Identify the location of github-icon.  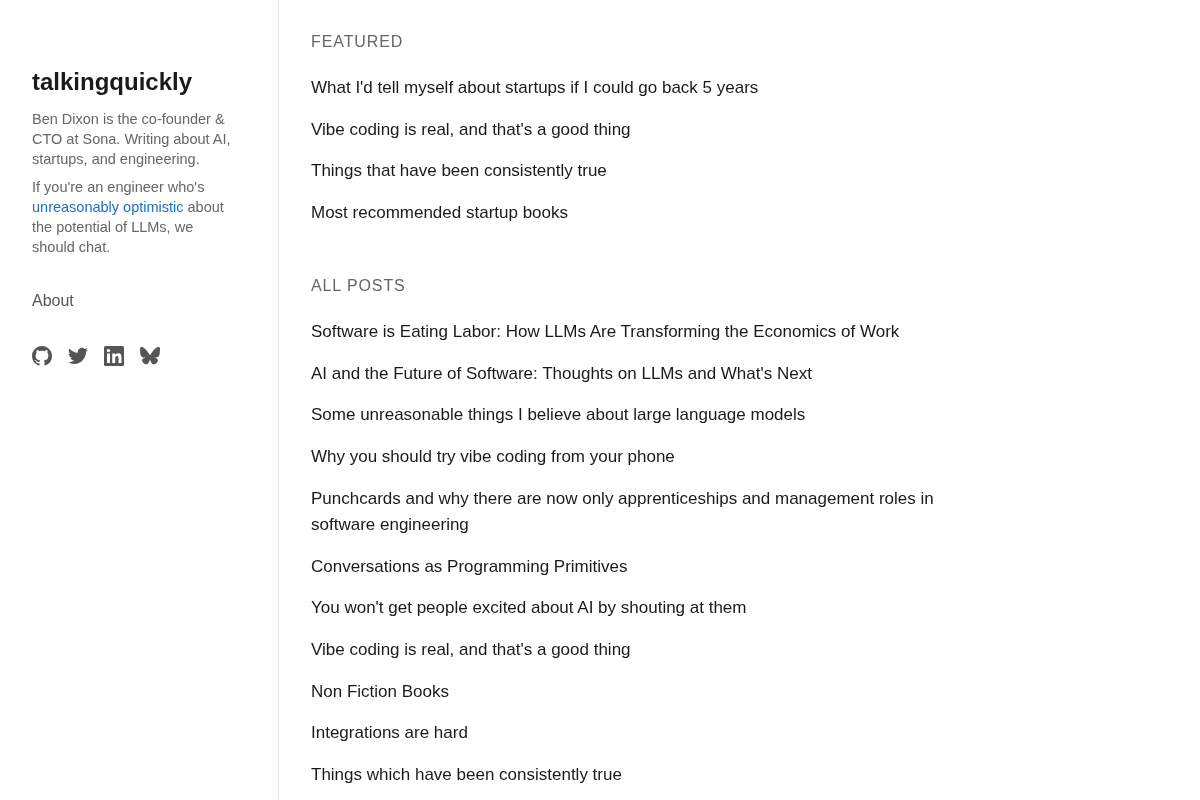
(42, 356).